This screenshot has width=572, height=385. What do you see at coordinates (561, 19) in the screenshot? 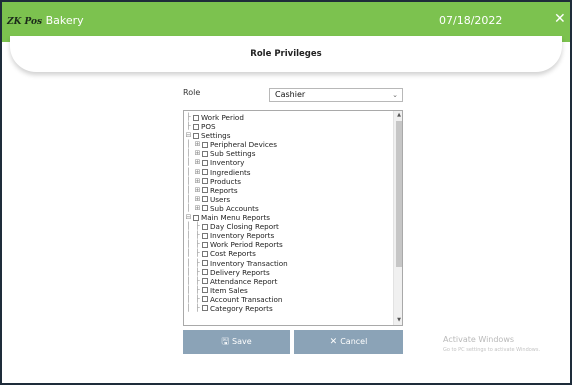
I see `close-icon: ✕` at bounding box center [561, 19].